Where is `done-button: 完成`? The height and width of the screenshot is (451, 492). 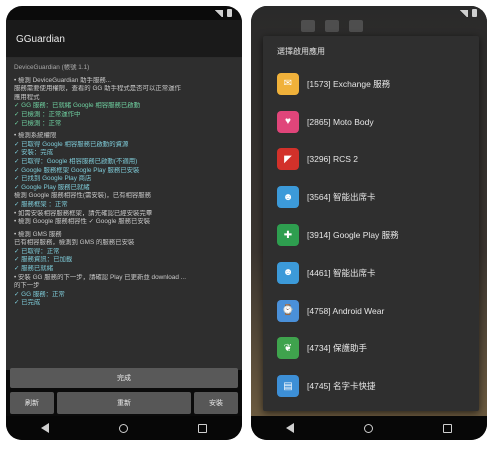 done-button: 完成 is located at coordinates (124, 378).